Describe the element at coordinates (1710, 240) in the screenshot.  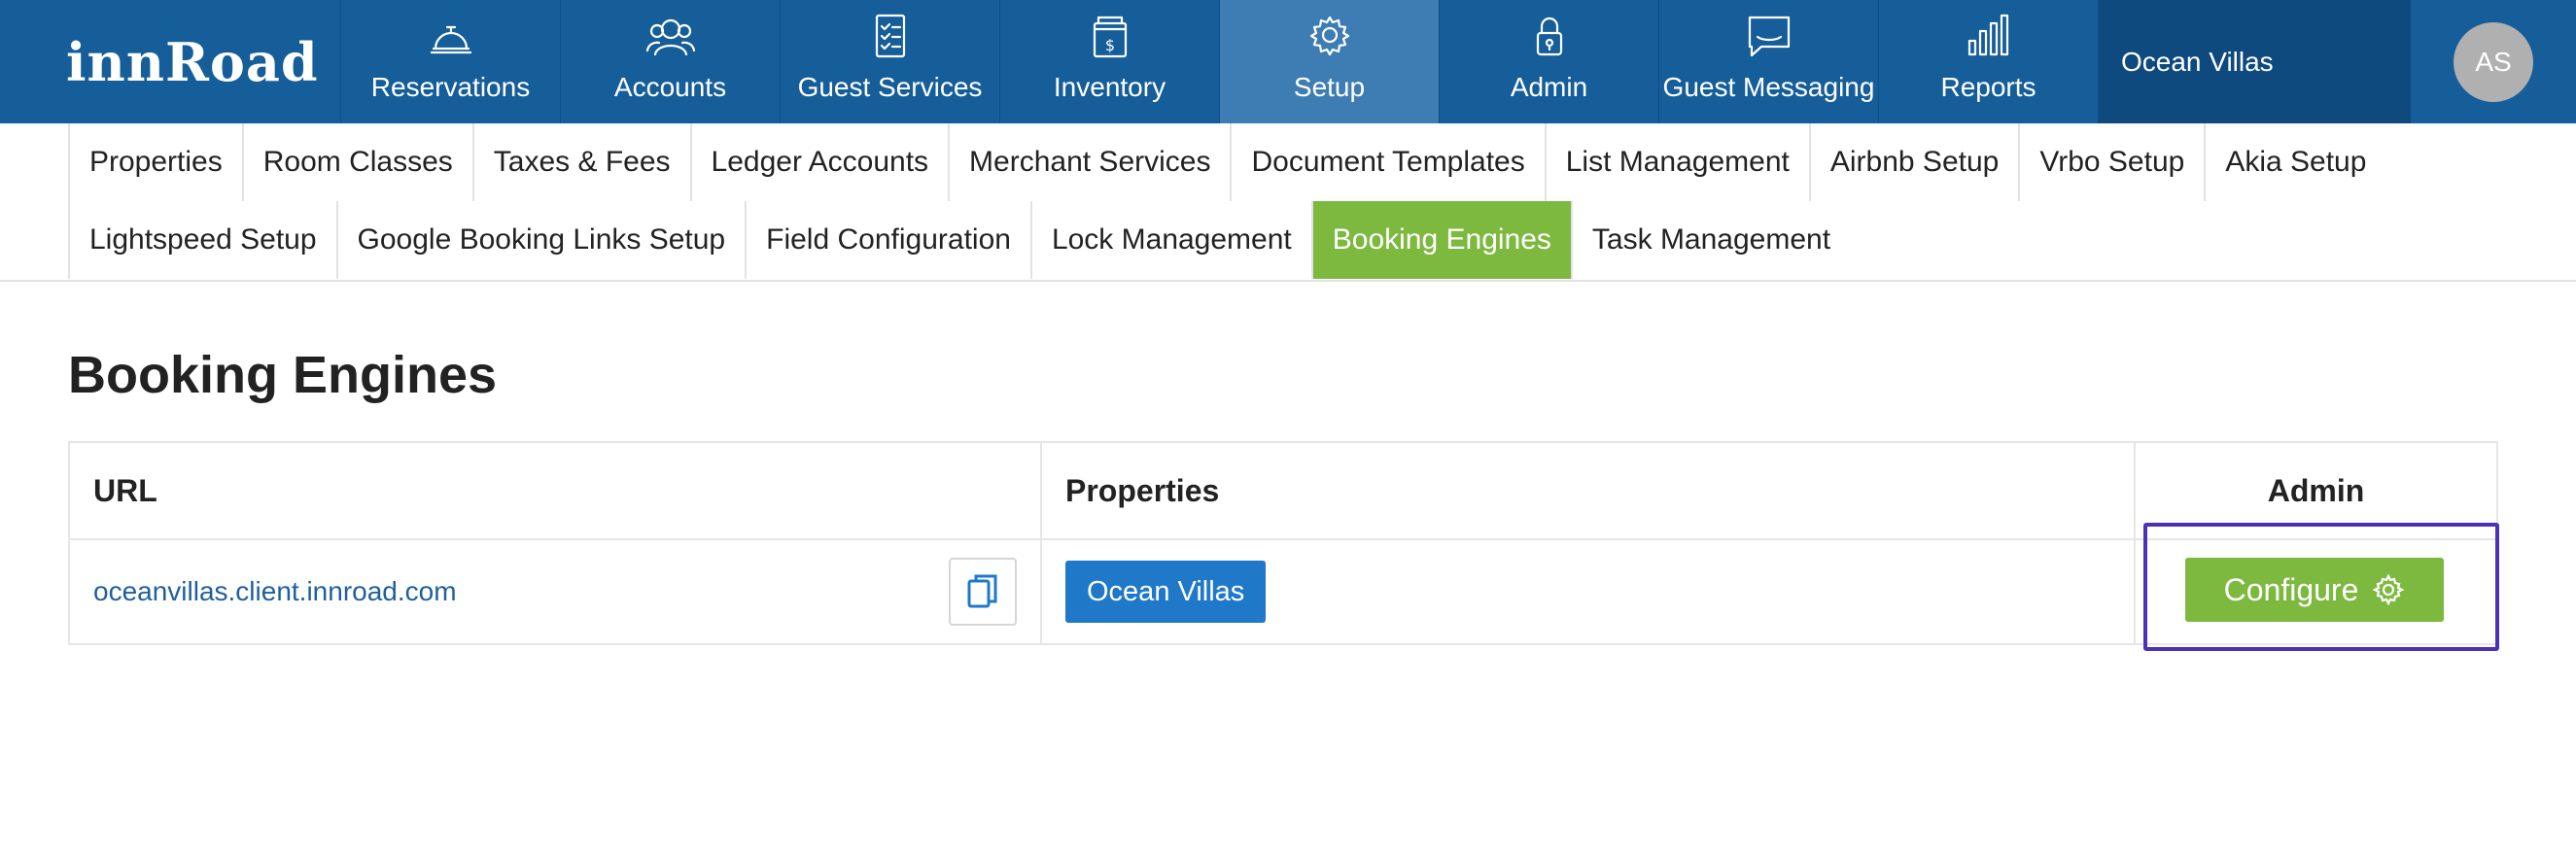
I see `subtab-task-management: Task Management` at that location.